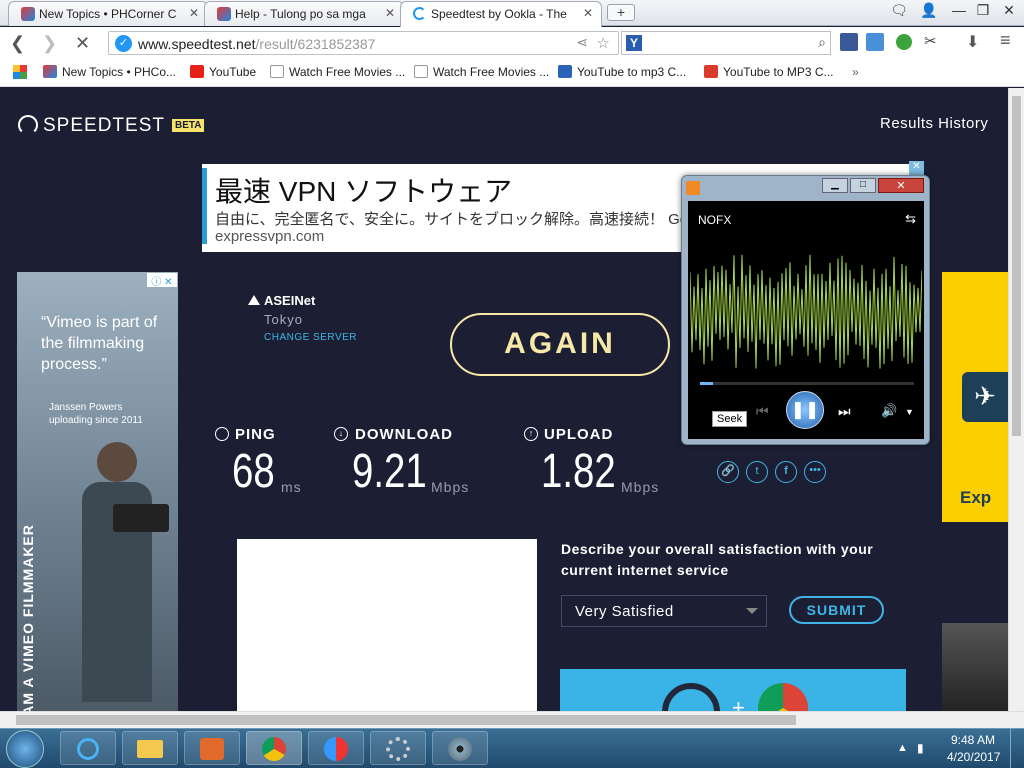  Describe the element at coordinates (730, 419) in the screenshot. I see `seek-tooltip: Seek` at that location.